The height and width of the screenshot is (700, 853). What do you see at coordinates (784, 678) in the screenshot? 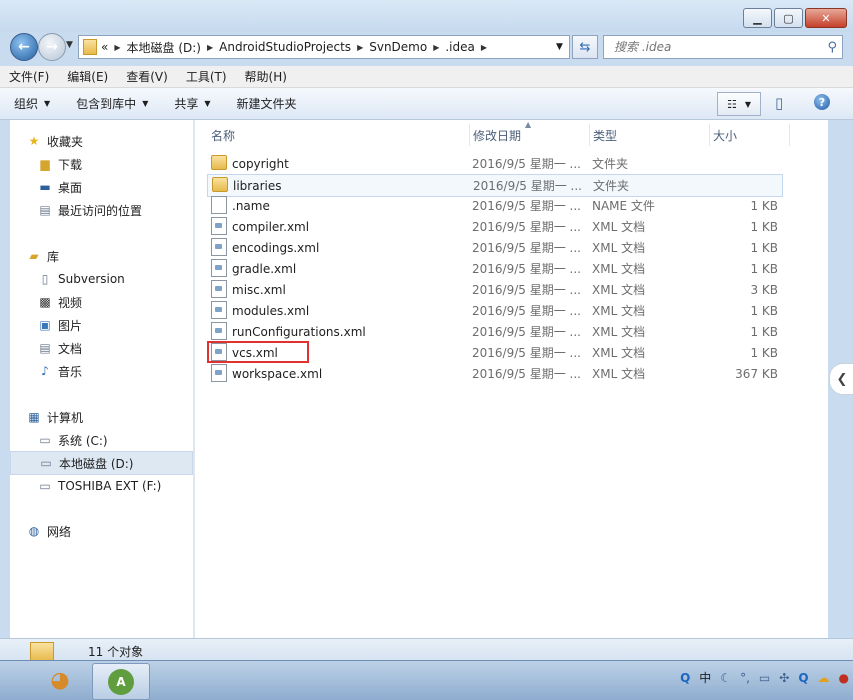
I see `settings-icon: ✣` at bounding box center [784, 678].